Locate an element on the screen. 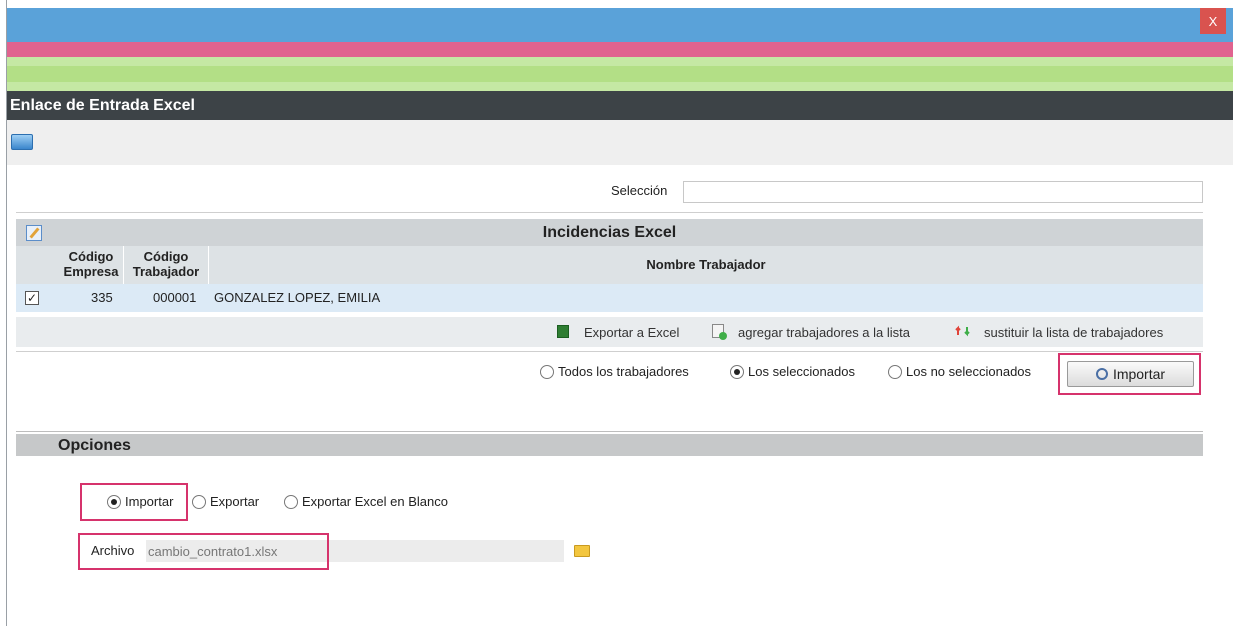  radio-seleccionados: Los seleccionados is located at coordinates (792, 371).